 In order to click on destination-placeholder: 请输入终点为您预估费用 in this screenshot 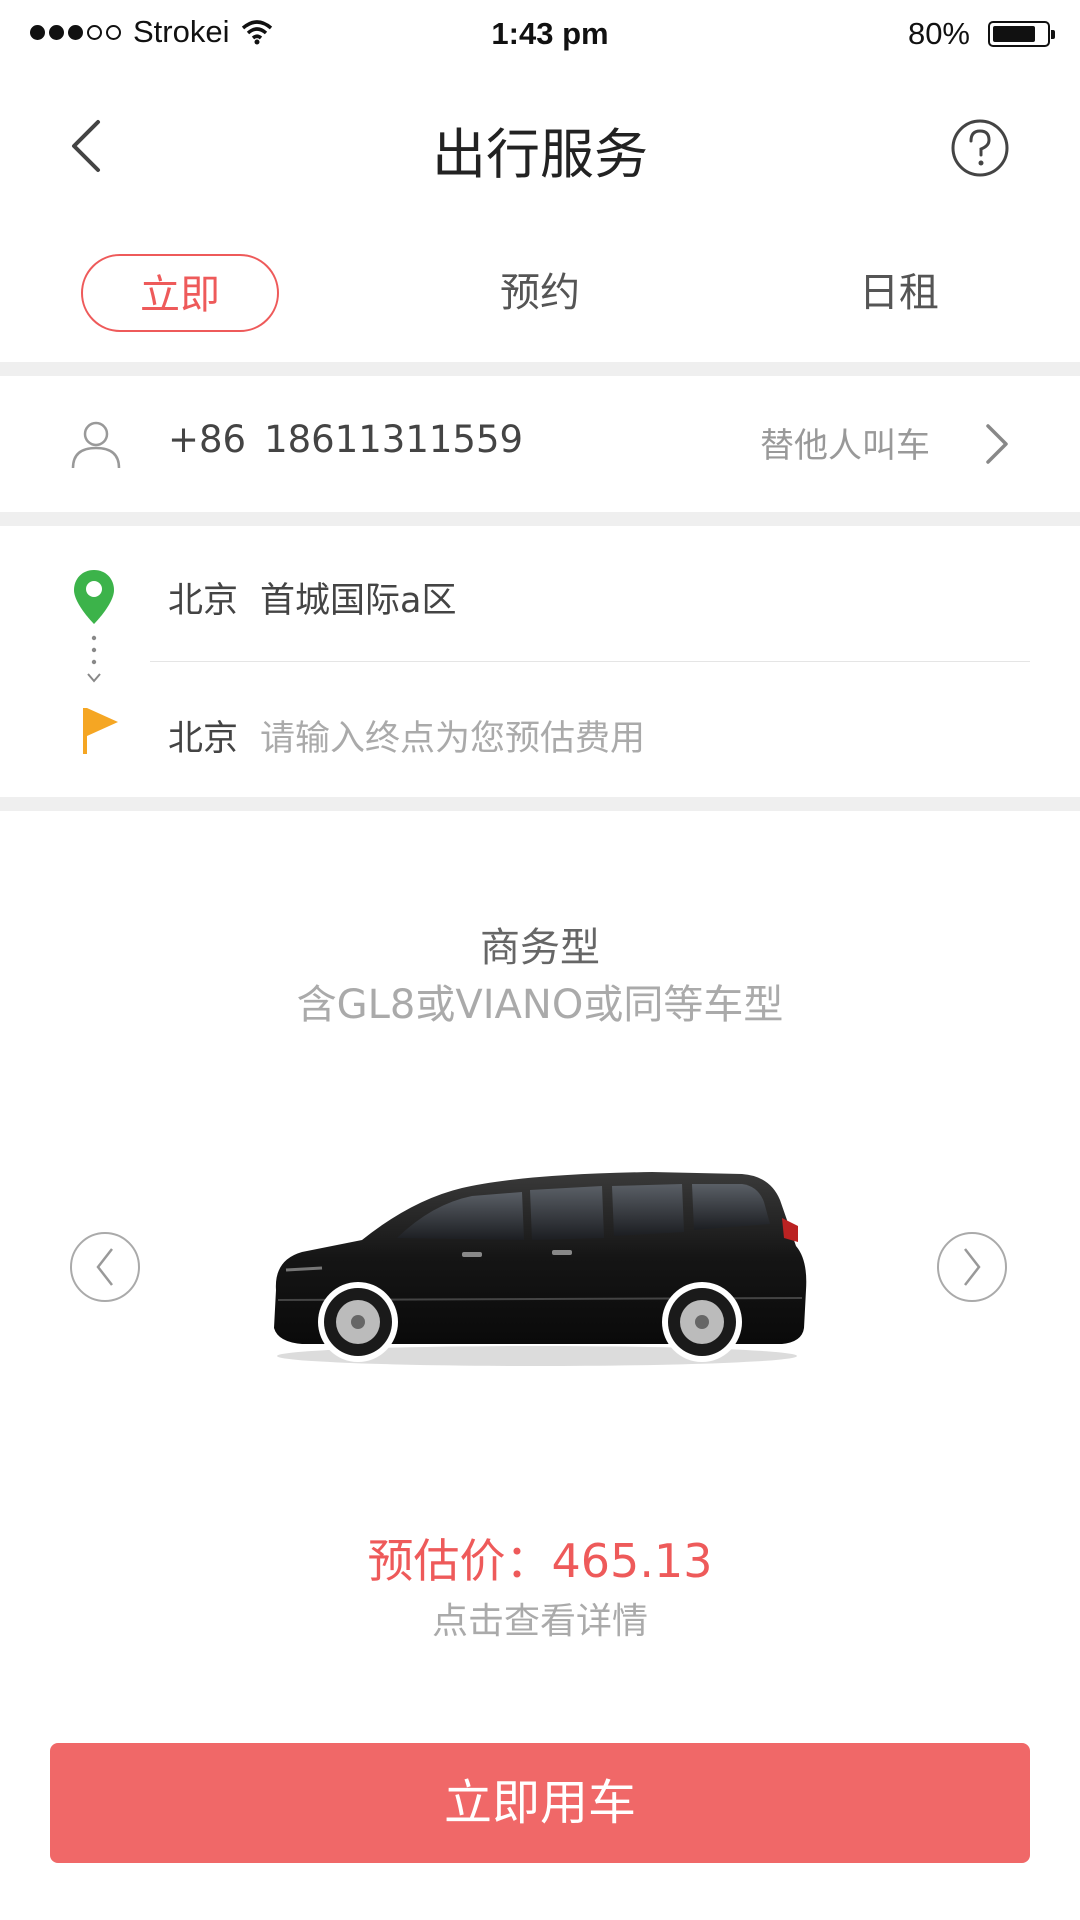, I will do `click(453, 739)`.